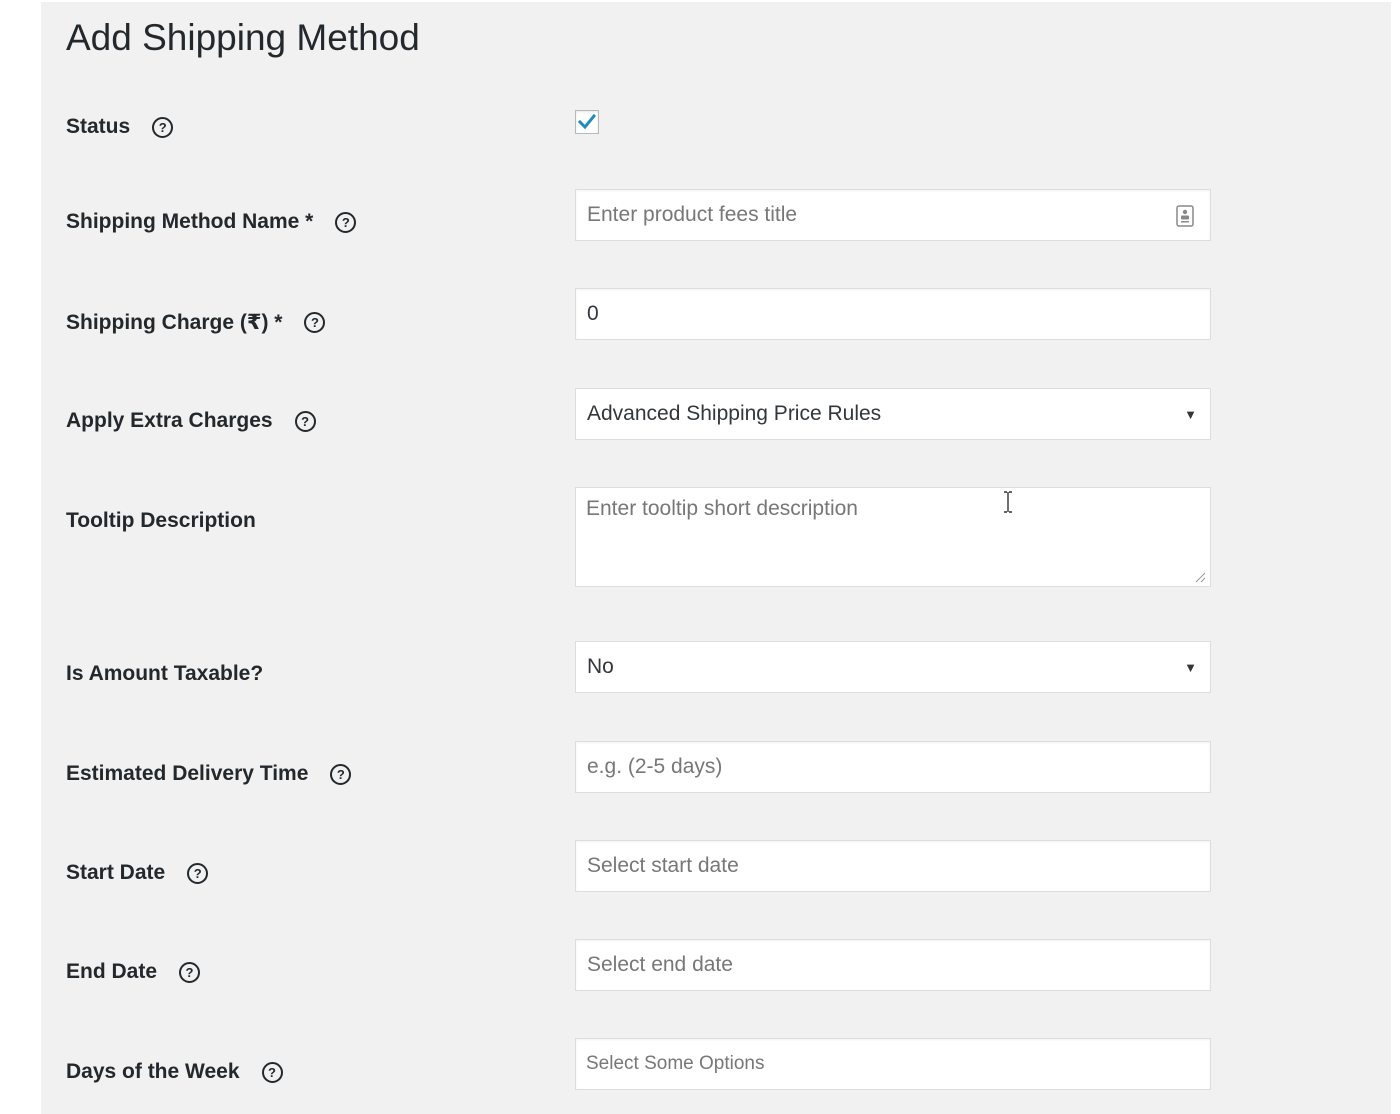 Image resolution: width=1400 pixels, height=1114 pixels. What do you see at coordinates (600, 666) in the screenshot?
I see `taxable-selected: No` at bounding box center [600, 666].